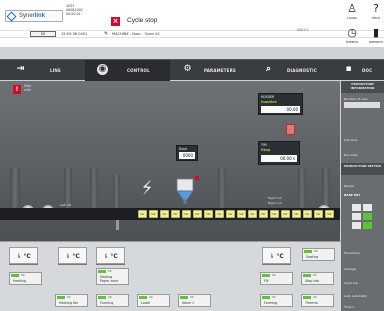 This screenshot has width=384, height=311. I want to click on stat-tile: 00 Fill, so click(276, 278).